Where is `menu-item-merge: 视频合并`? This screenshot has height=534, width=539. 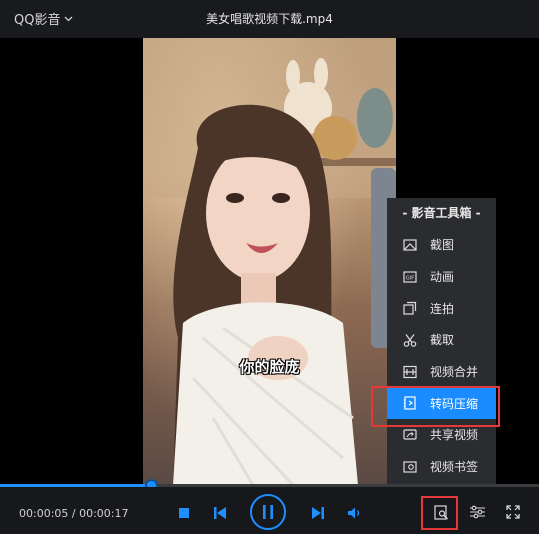 menu-item-merge: 视频合并 is located at coordinates (441, 372).